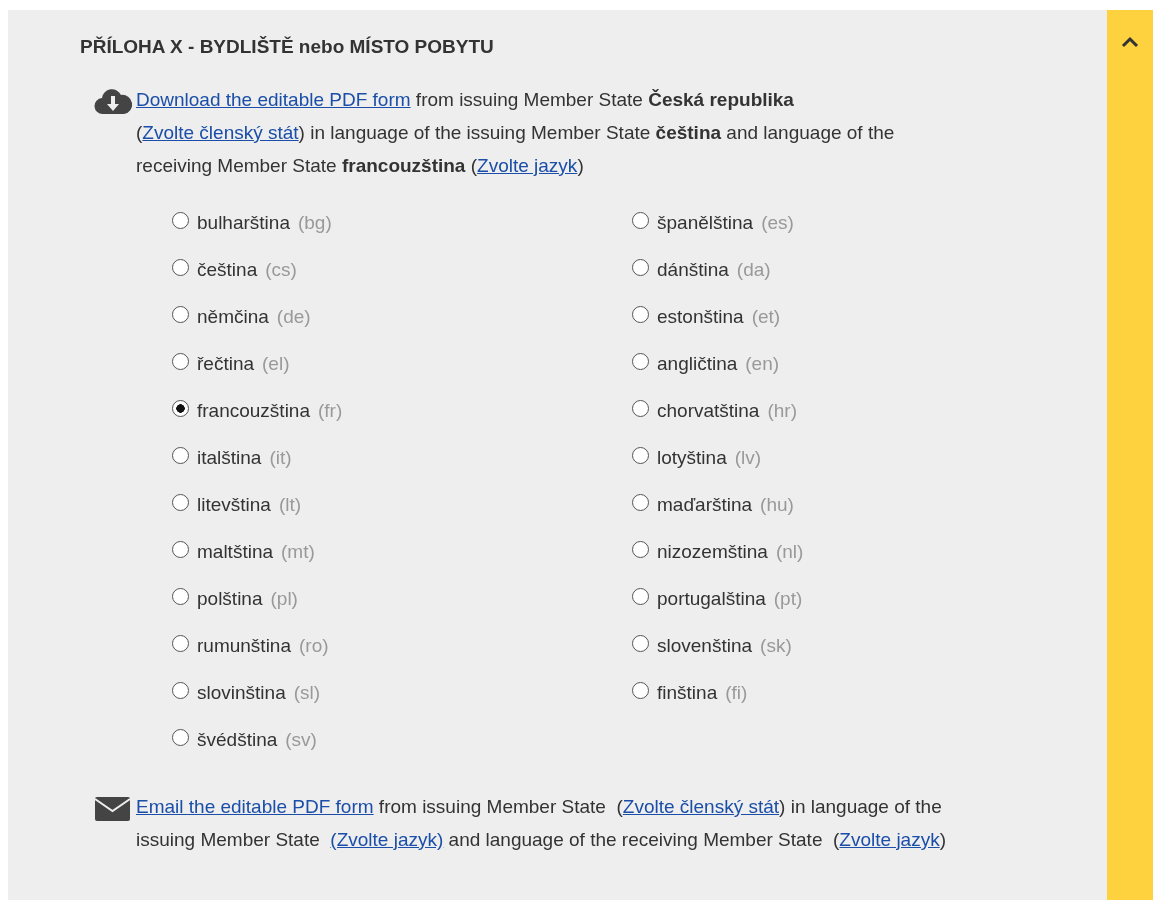  What do you see at coordinates (284, 599) in the screenshot?
I see `language-code: (pl)` at bounding box center [284, 599].